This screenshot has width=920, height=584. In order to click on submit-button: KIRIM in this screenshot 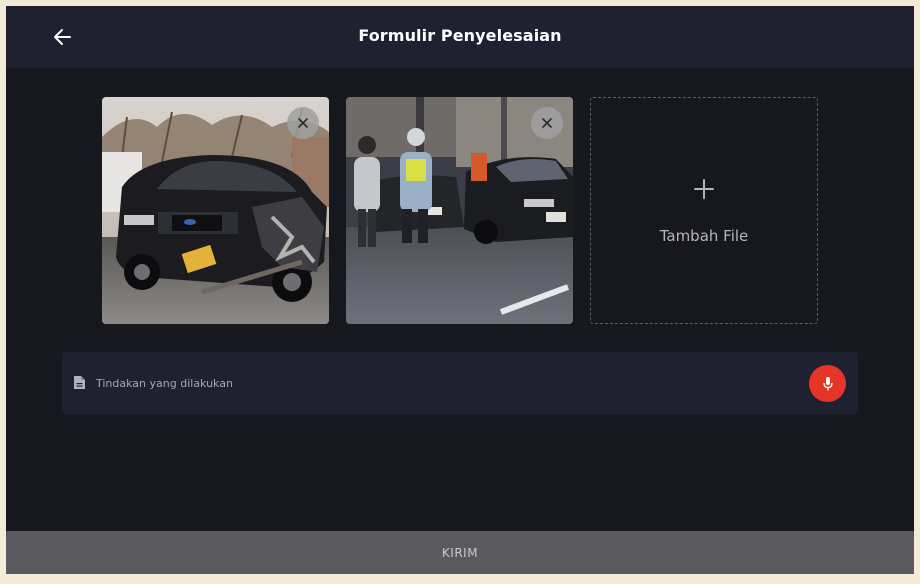, I will do `click(460, 552)`.